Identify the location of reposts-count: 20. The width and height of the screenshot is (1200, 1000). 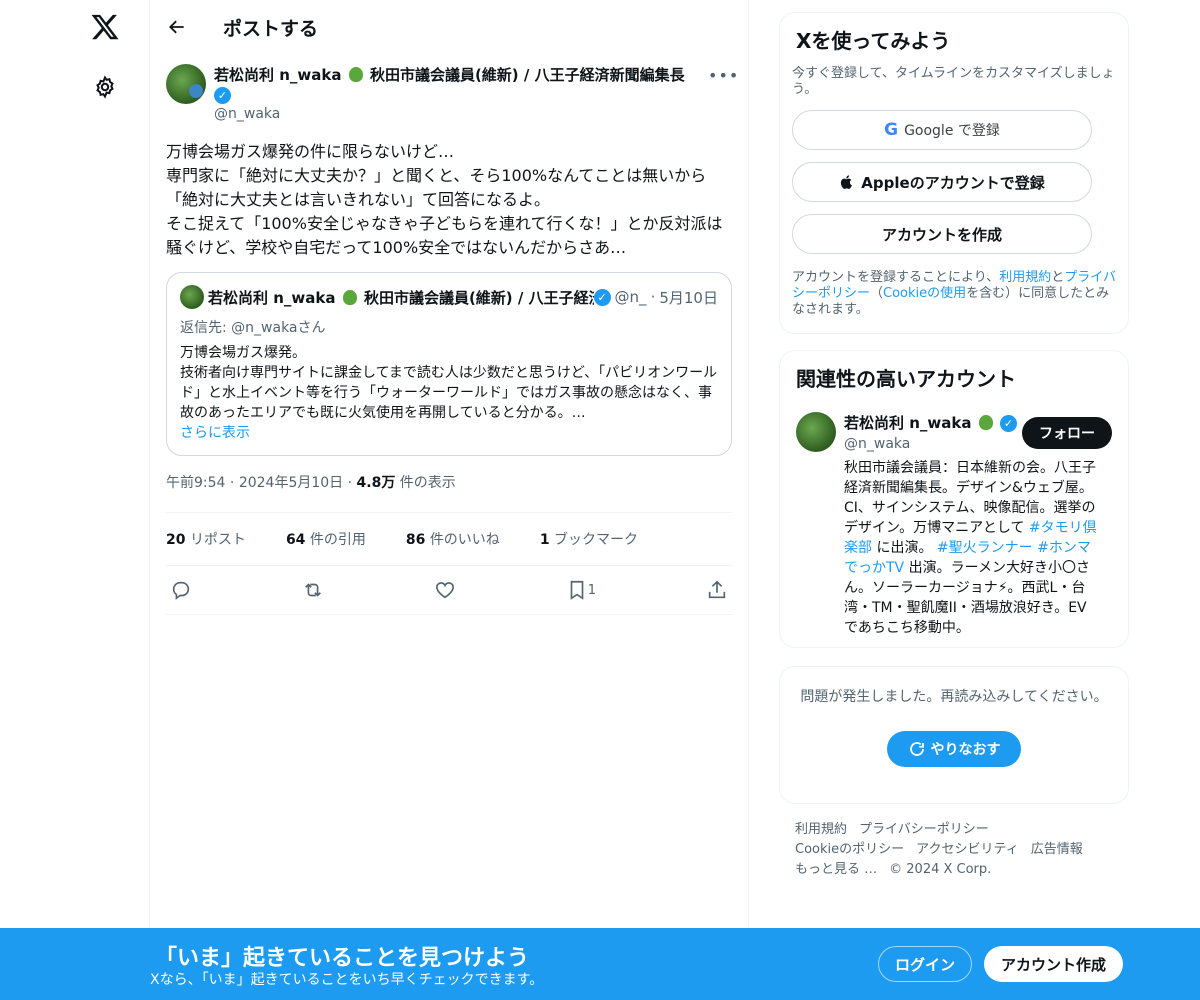
(176, 540).